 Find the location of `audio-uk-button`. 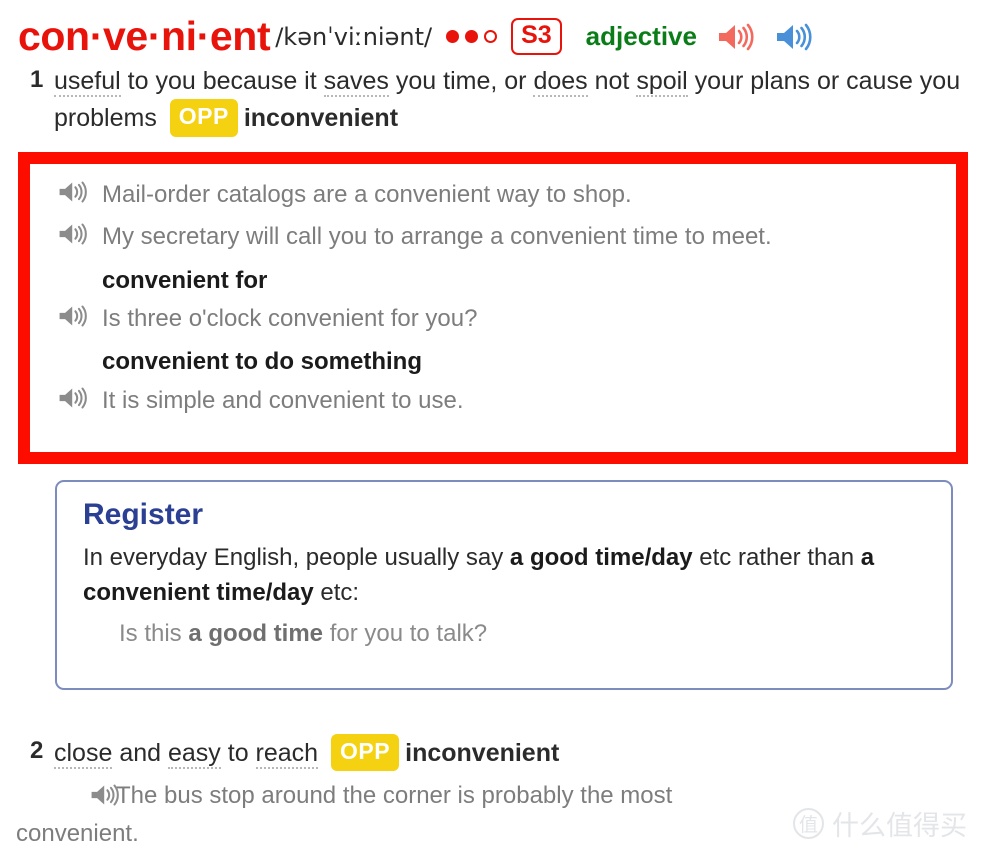

audio-uk-button is located at coordinates (794, 37).